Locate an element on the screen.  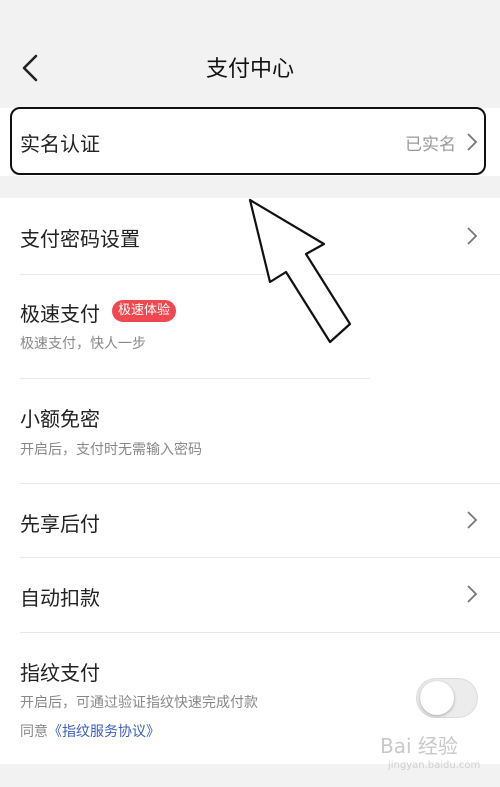
pointer-arrow-icon is located at coordinates (300, 271).